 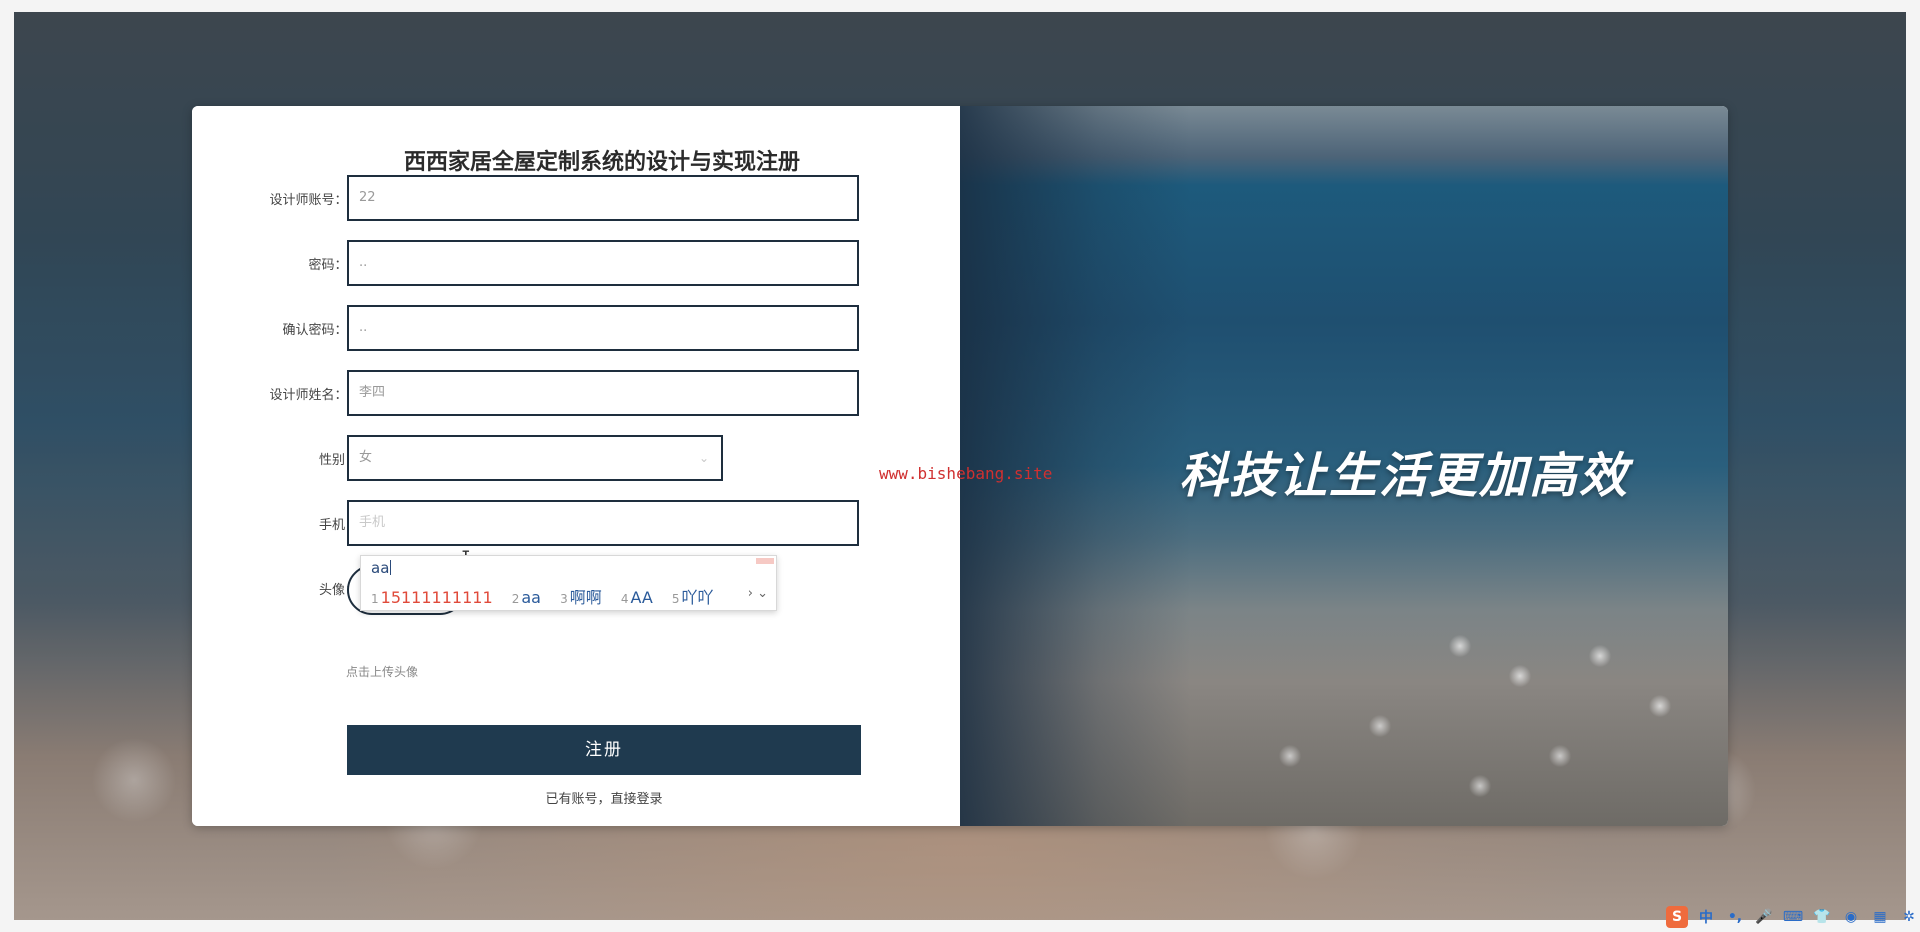 What do you see at coordinates (382, 672) in the screenshot?
I see `avatar-hint: 点击上传头像` at bounding box center [382, 672].